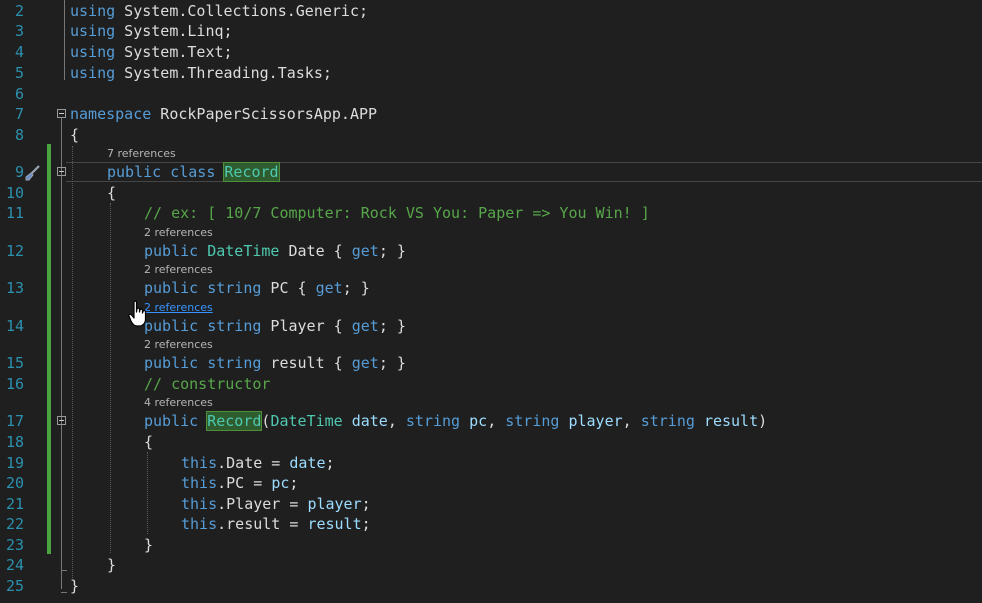 The width and height of the screenshot is (982, 603). I want to click on code-line: namespace RockPaperScissorsApp.APP, so click(223, 114).